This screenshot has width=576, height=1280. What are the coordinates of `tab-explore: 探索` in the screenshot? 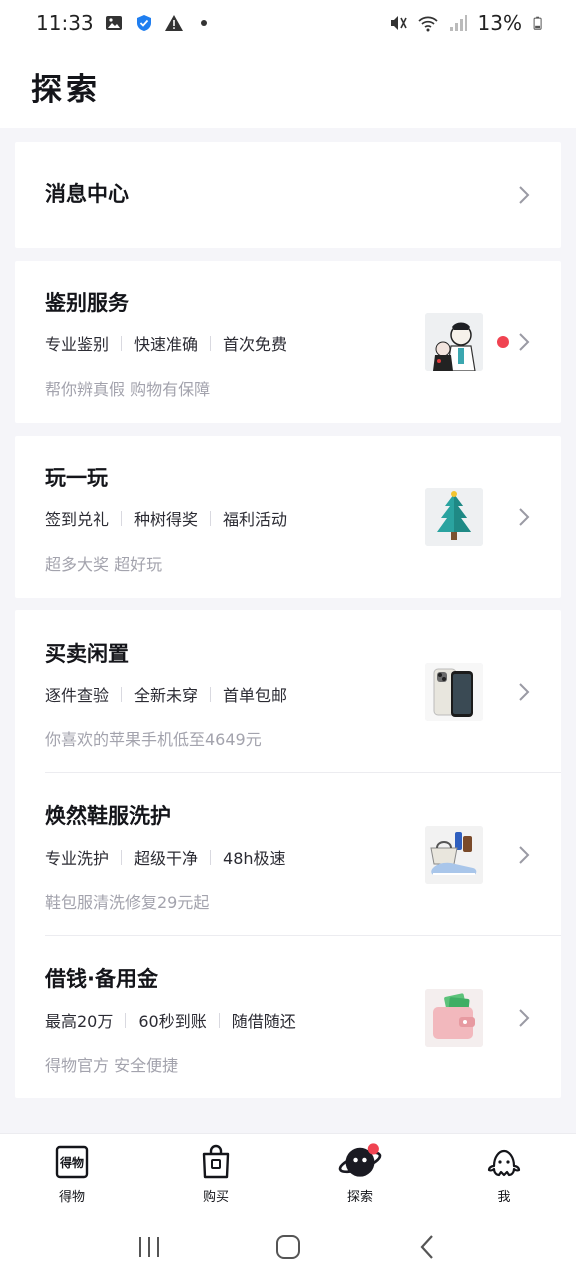 It's located at (360, 1173).